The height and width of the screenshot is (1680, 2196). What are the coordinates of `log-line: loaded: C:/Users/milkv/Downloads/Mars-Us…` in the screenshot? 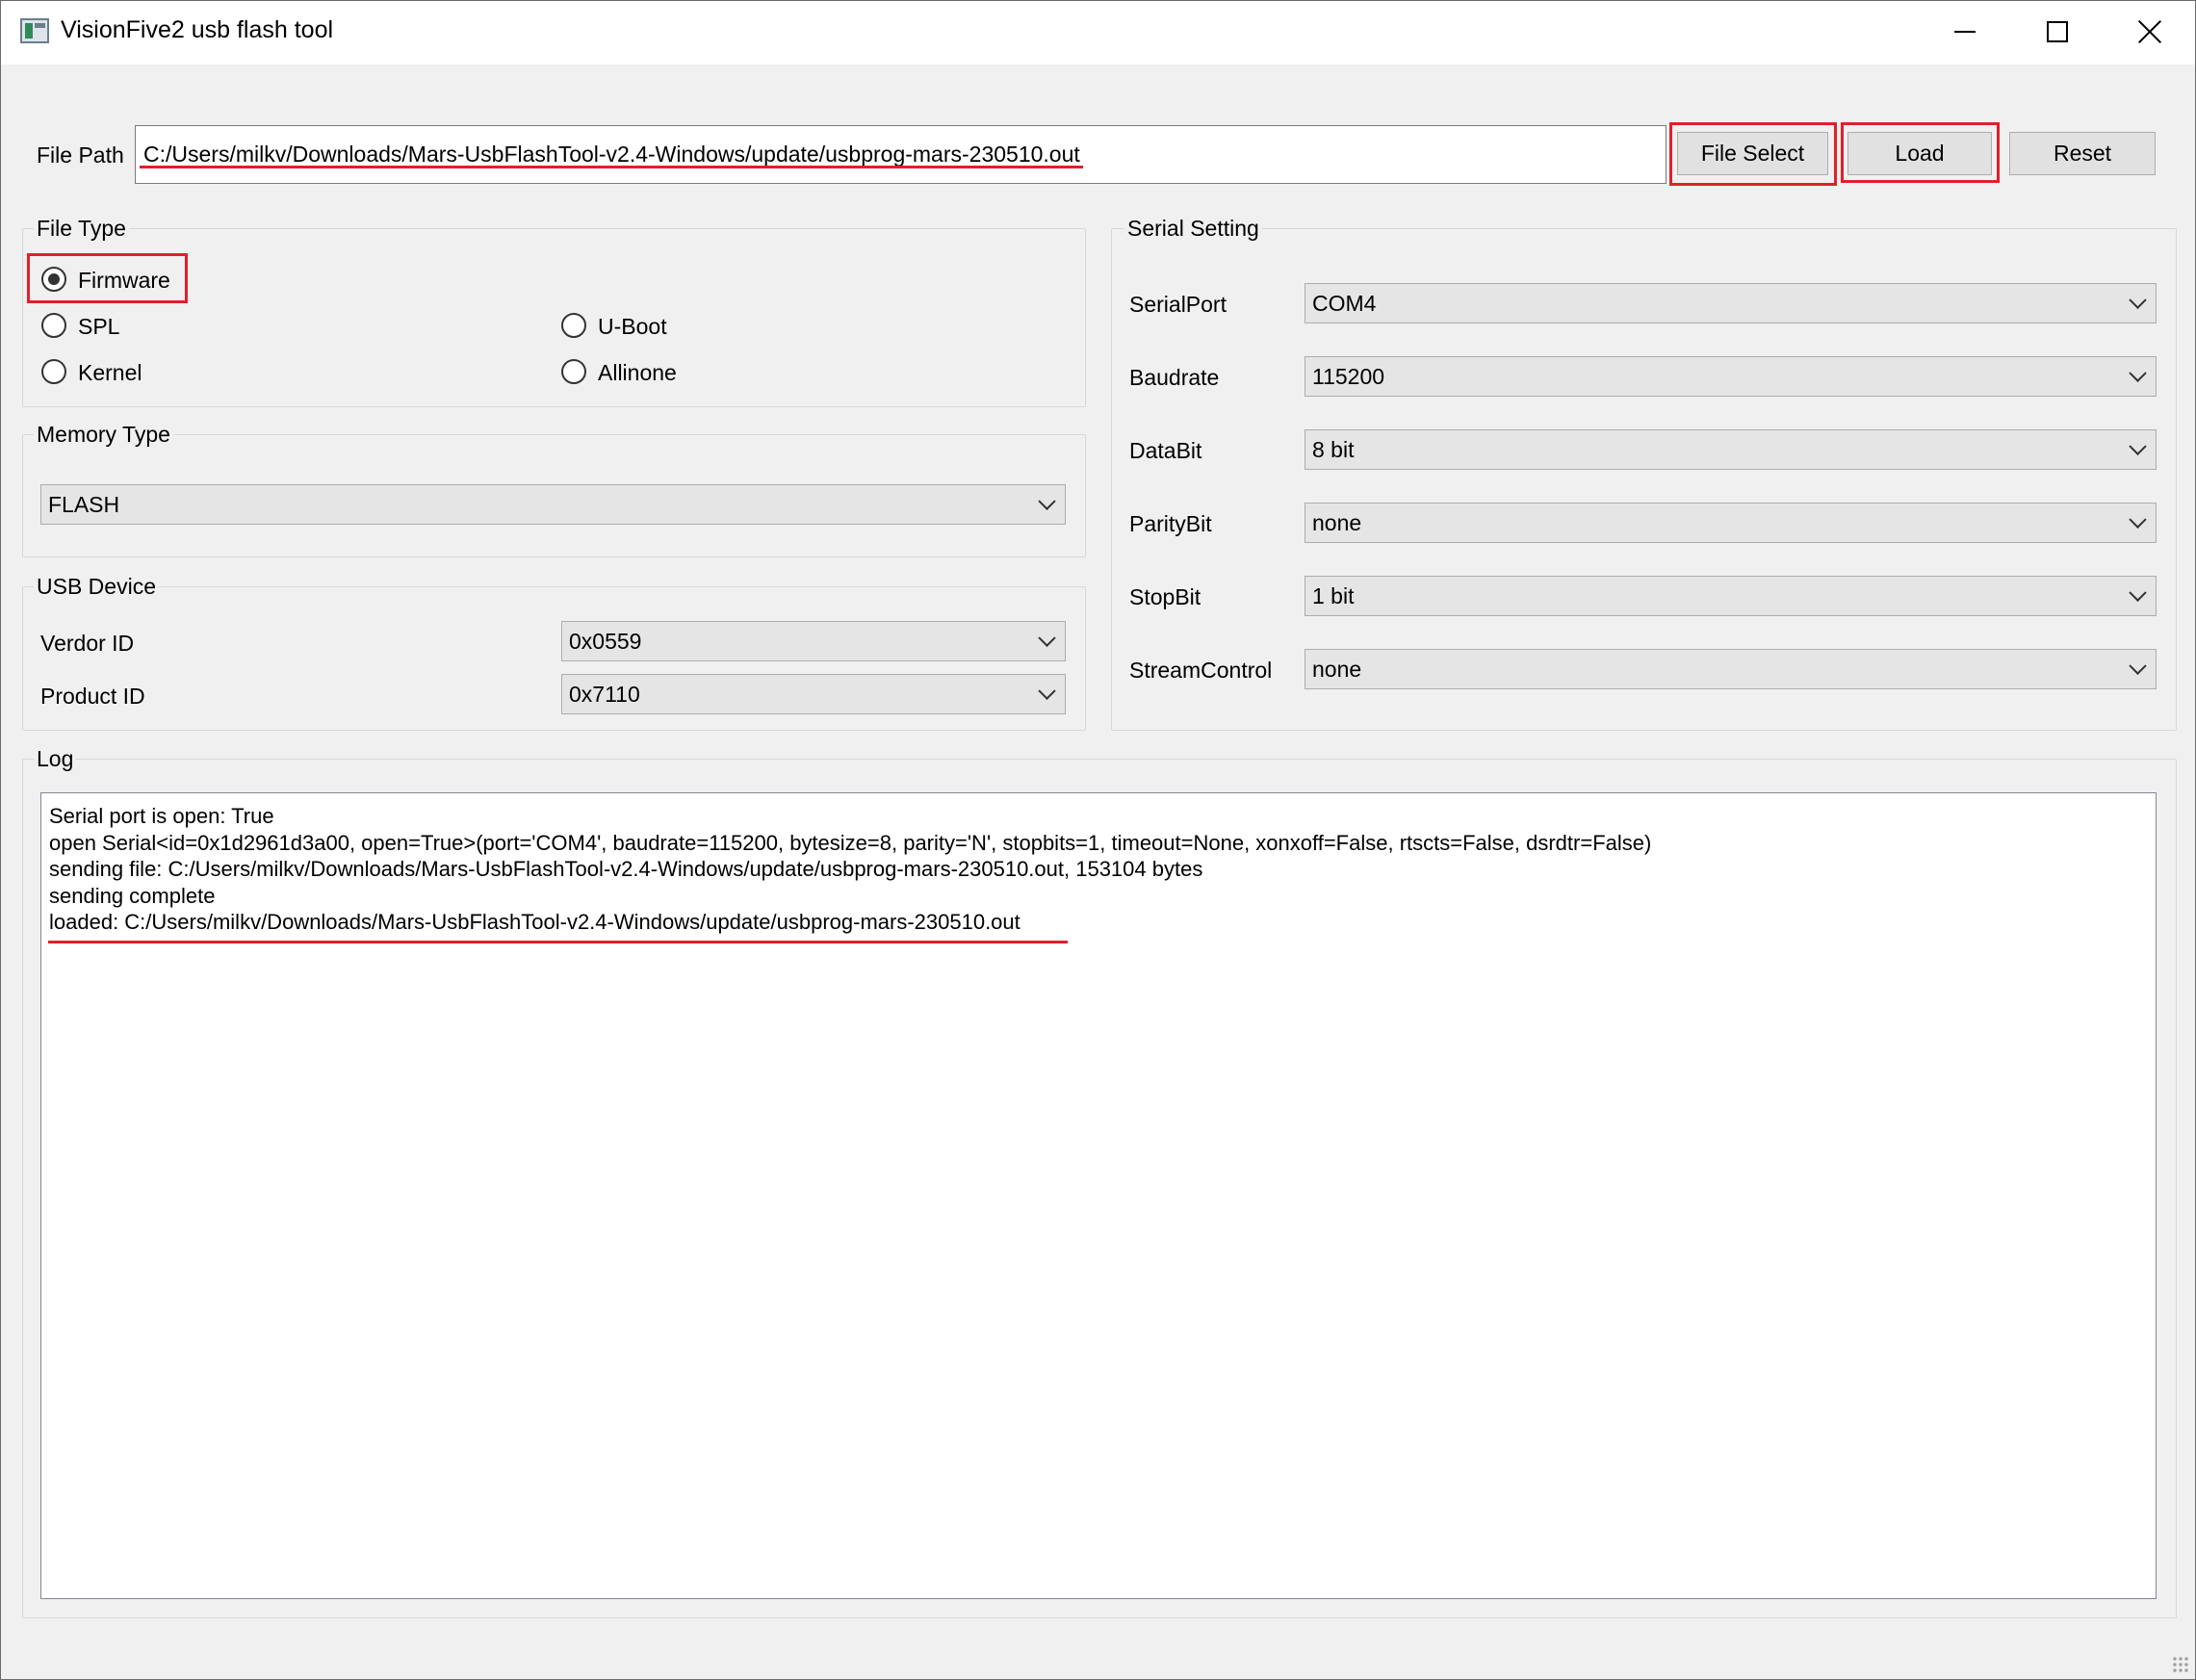 It's located at (534, 922).